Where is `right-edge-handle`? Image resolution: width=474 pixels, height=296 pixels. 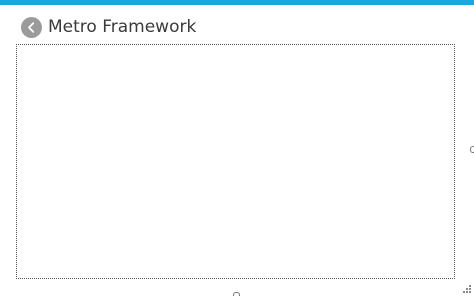 right-edge-handle is located at coordinates (472, 149).